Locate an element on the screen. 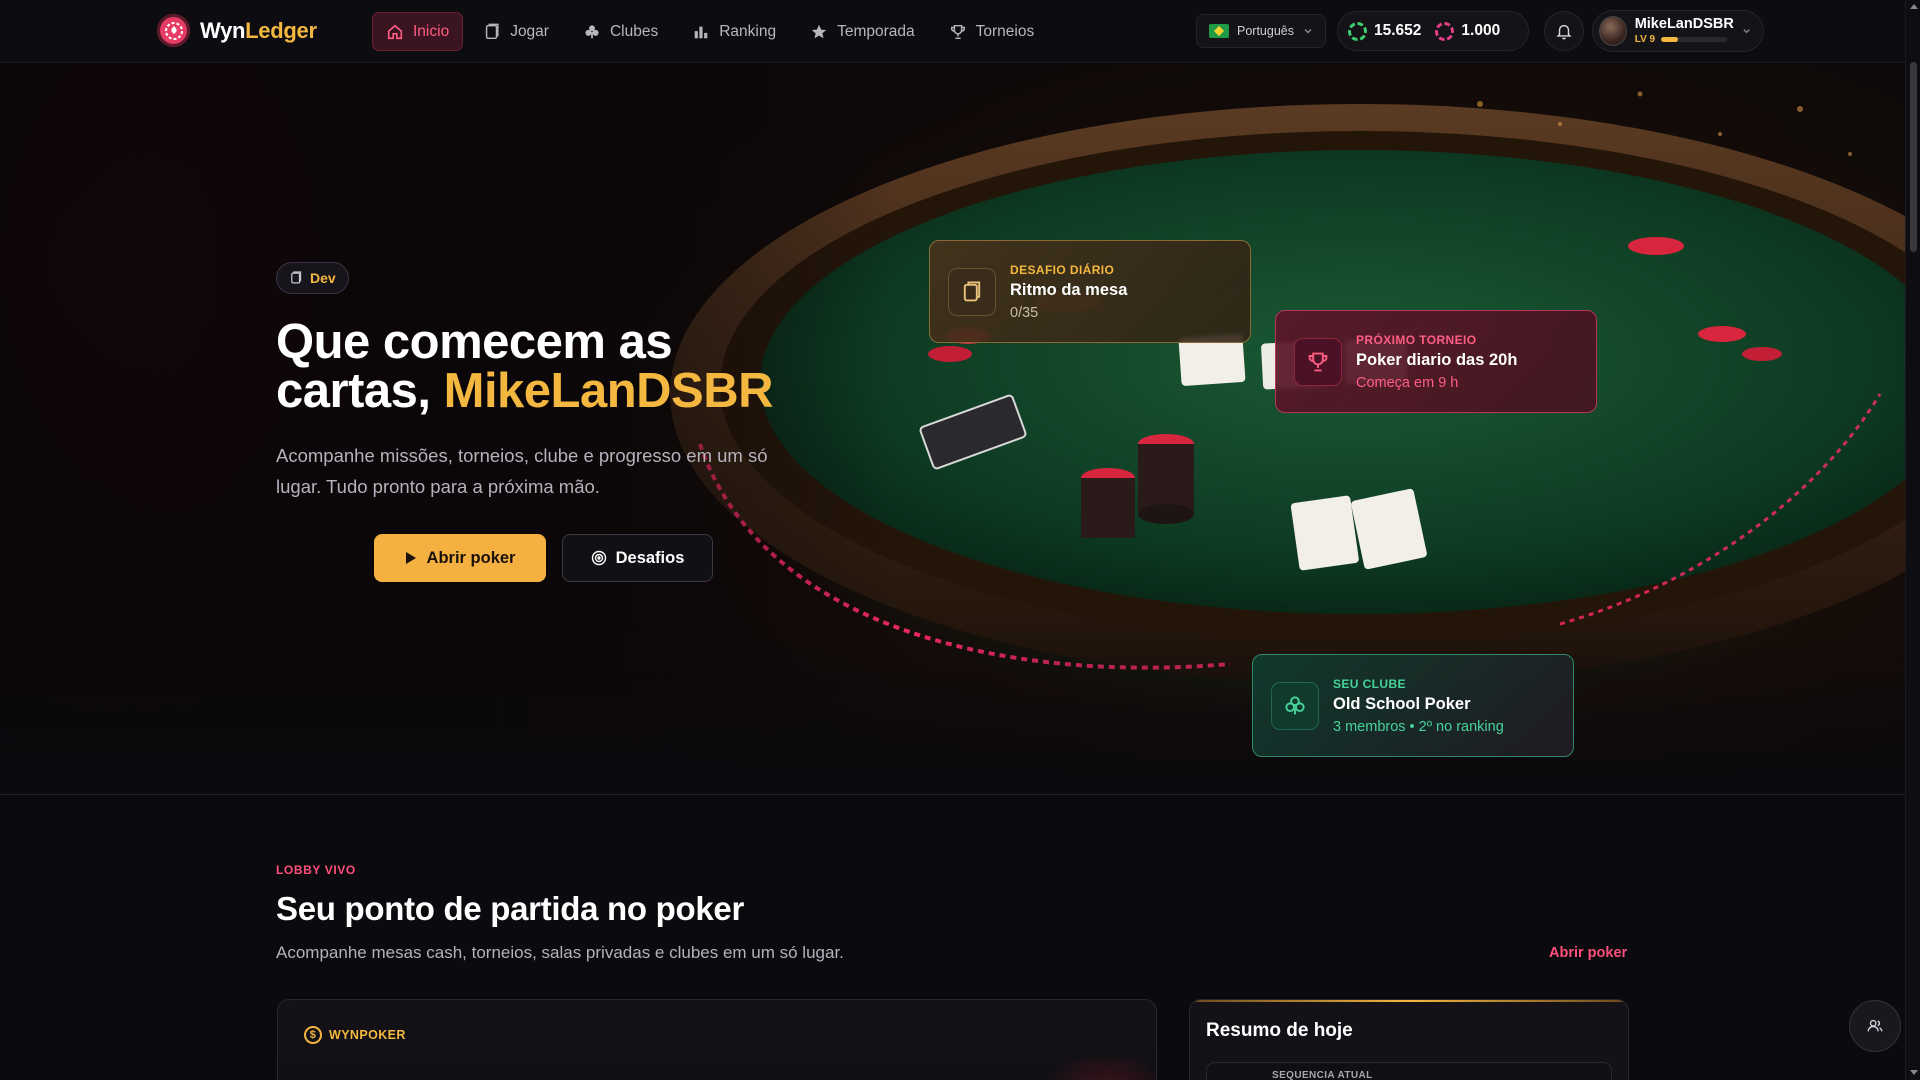 This screenshot has width=1920, height=1080. notifications-button is located at coordinates (1564, 31).